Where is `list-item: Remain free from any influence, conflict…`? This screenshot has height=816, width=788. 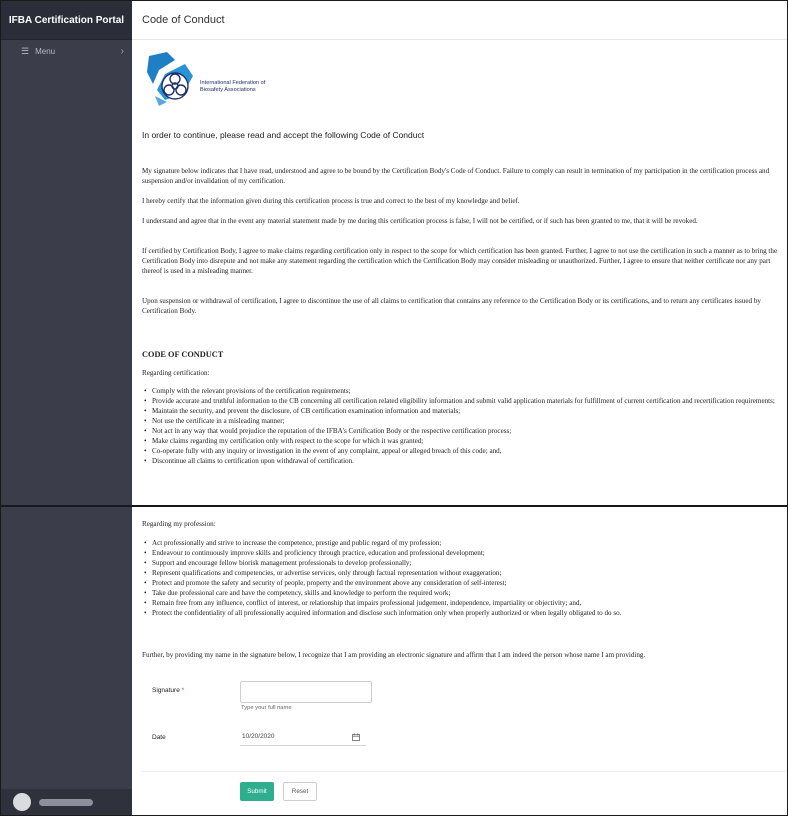
list-item: Remain free from any influence, conflict… is located at coordinates (462, 603).